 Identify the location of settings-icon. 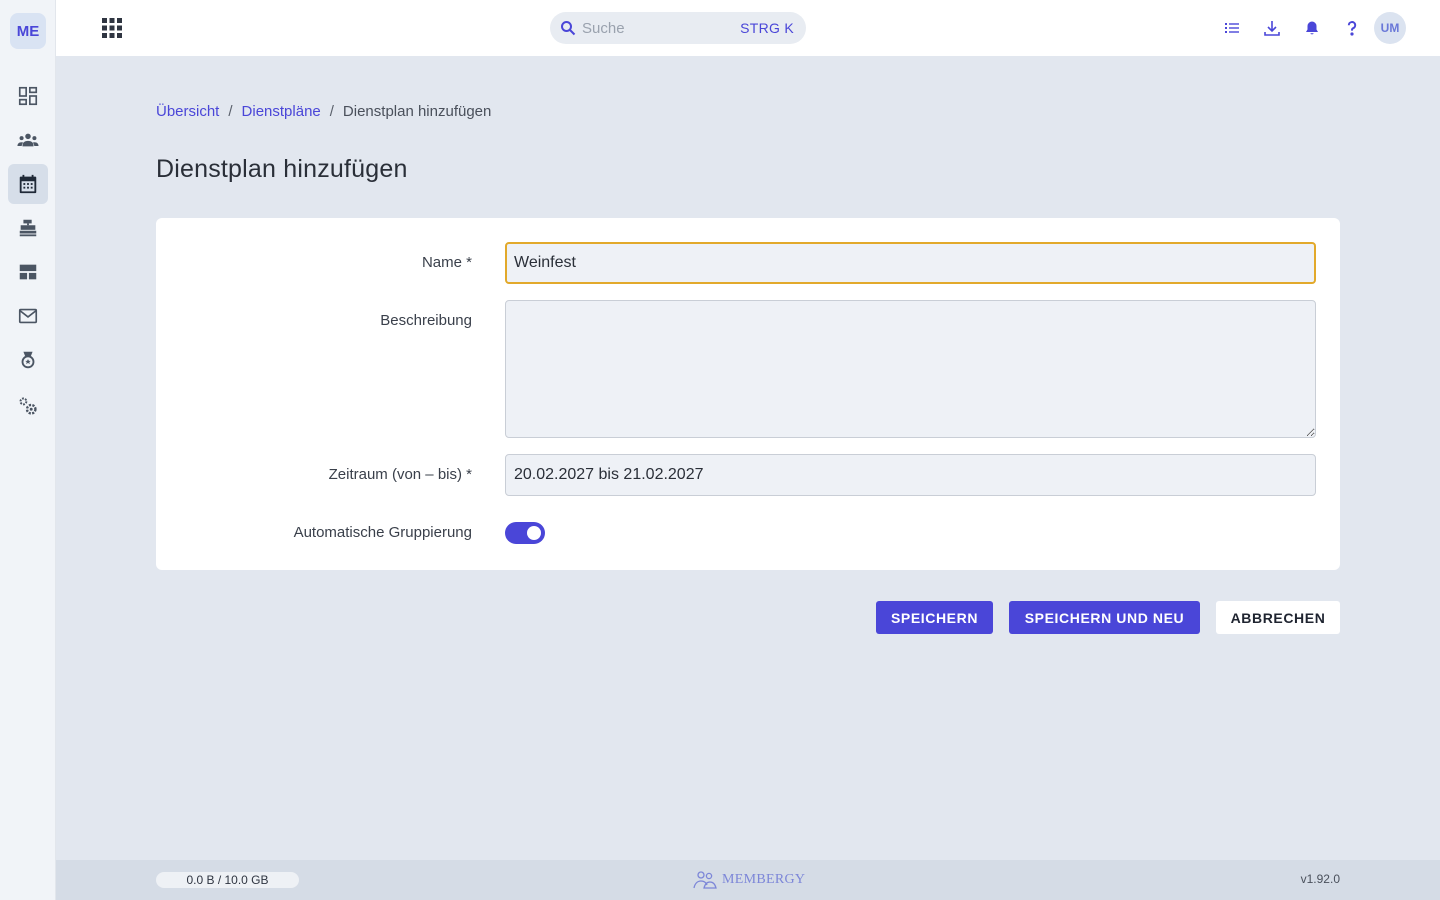
(28, 406).